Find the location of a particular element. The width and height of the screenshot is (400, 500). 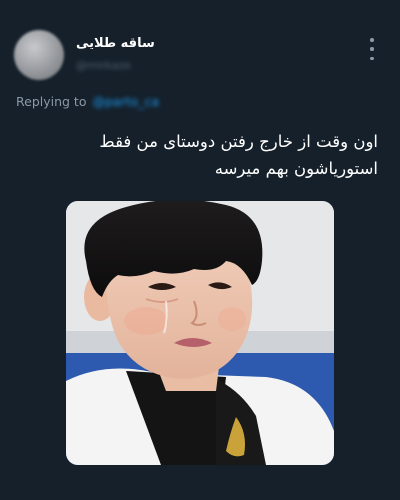

author-handle: @mirkaze is located at coordinates (105, 66).